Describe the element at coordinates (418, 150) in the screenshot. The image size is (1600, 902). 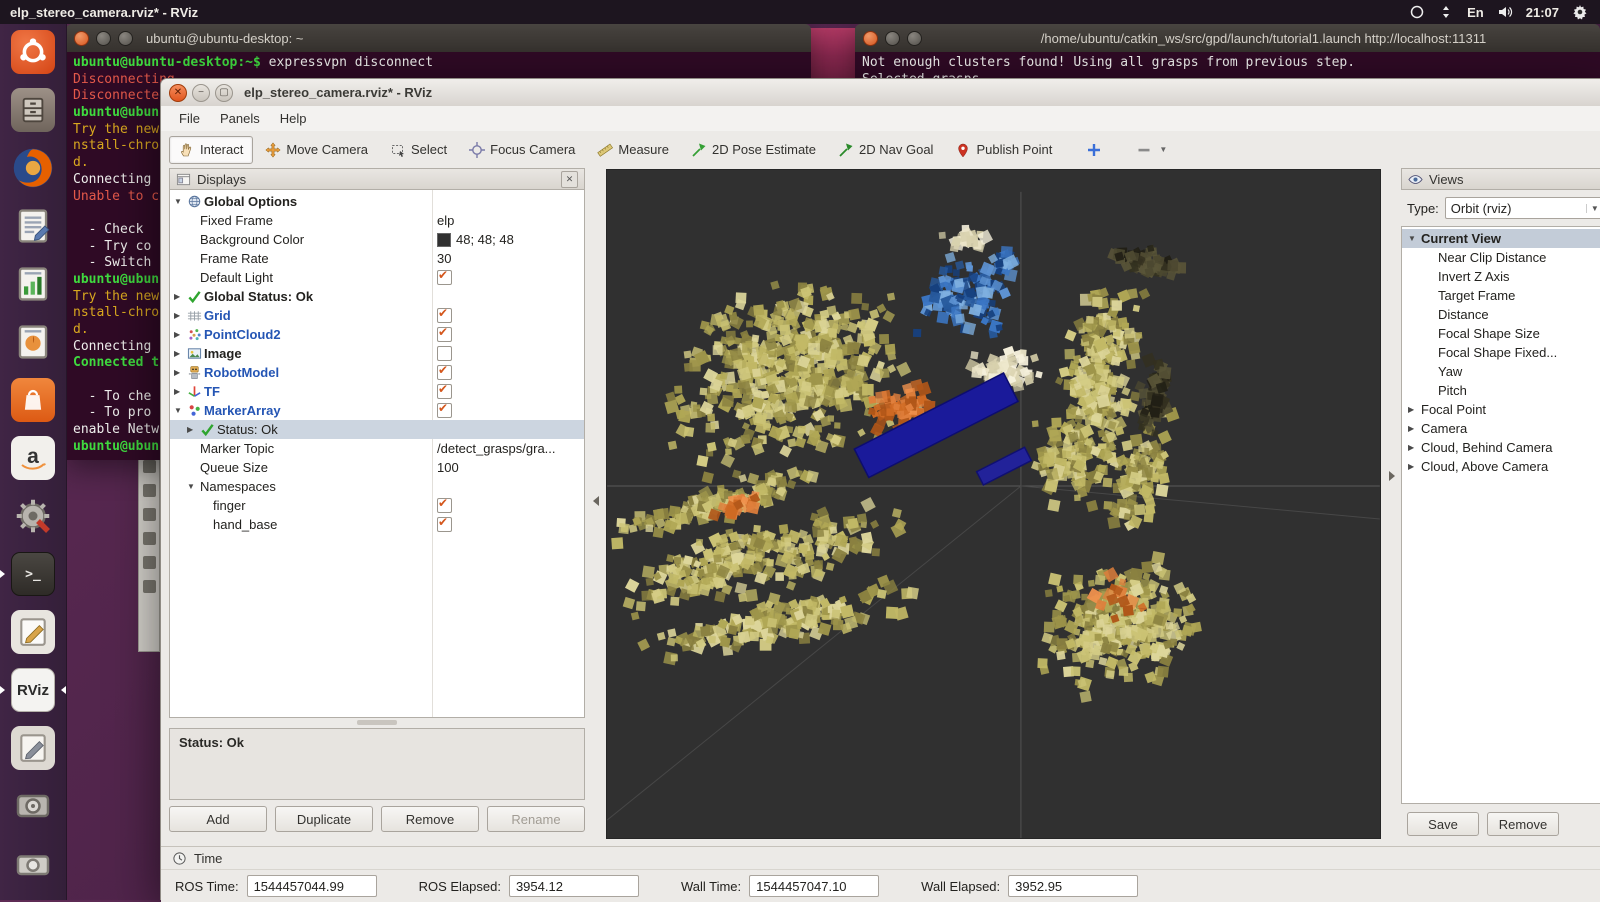
I see `select-tool-button: Select` at that location.